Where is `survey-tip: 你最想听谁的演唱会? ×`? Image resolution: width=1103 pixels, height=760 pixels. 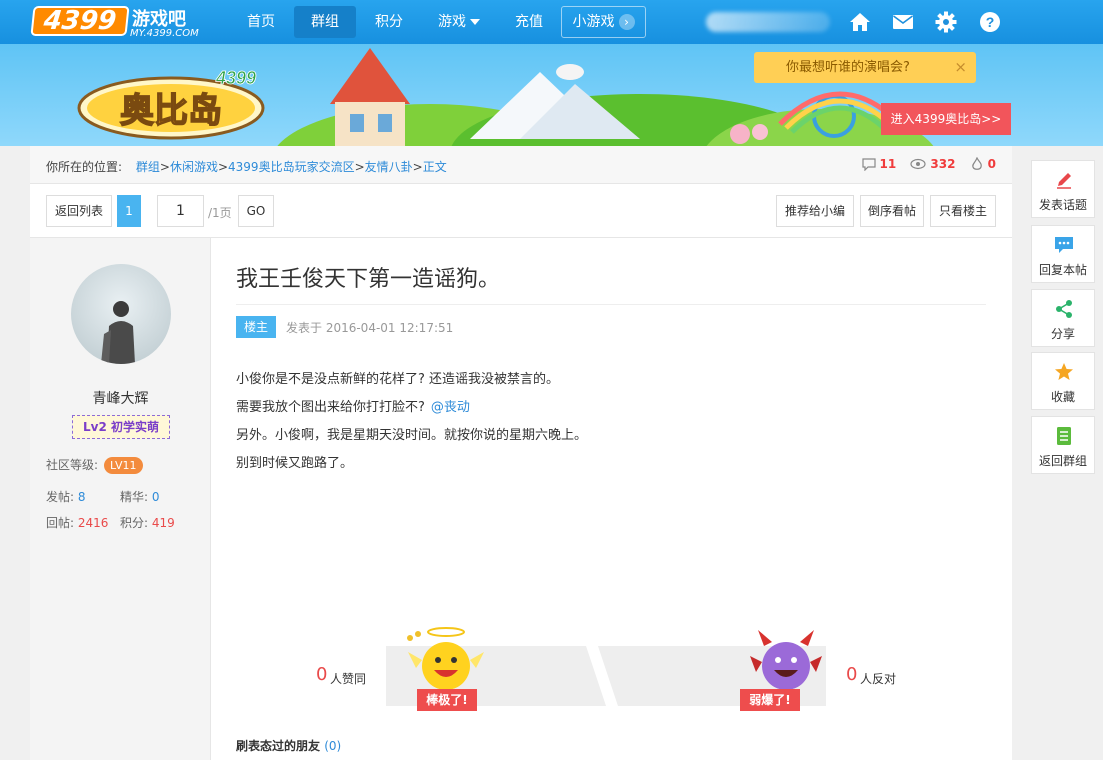 survey-tip: 你最想听谁的演唱会? × is located at coordinates (865, 67).